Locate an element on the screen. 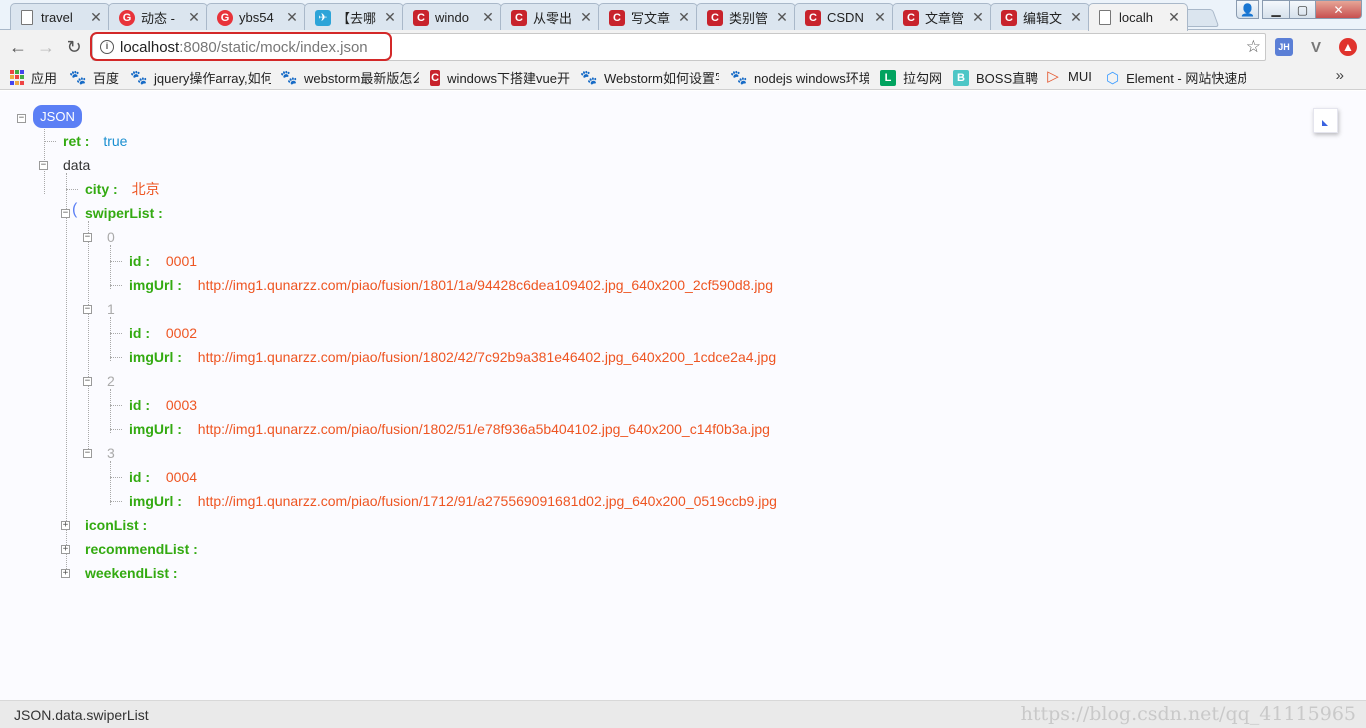 Image resolution: width=1366 pixels, height=728 pixels. paw-icon: 🐾 is located at coordinates (289, 77).